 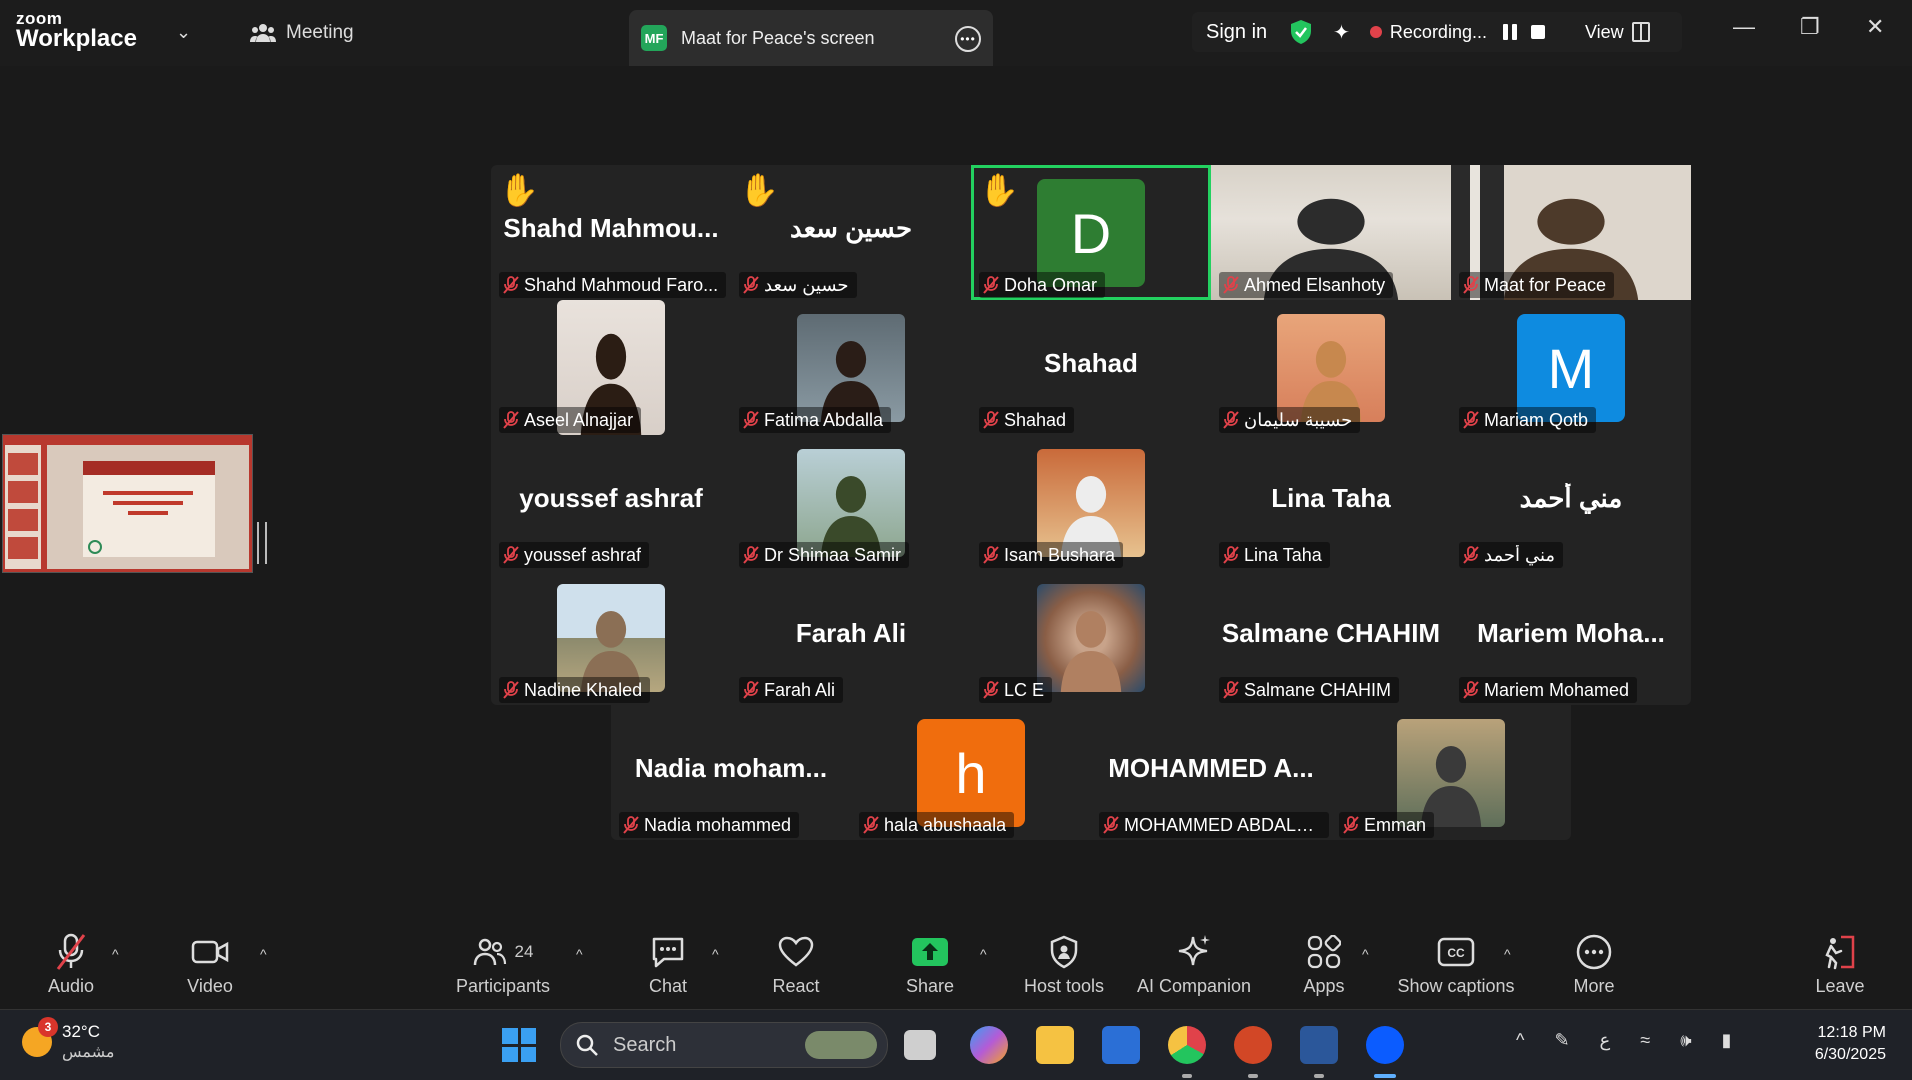 What do you see at coordinates (731, 772) in the screenshot?
I see `participant-tile: Nadia moham... Nadia mohammed` at bounding box center [731, 772].